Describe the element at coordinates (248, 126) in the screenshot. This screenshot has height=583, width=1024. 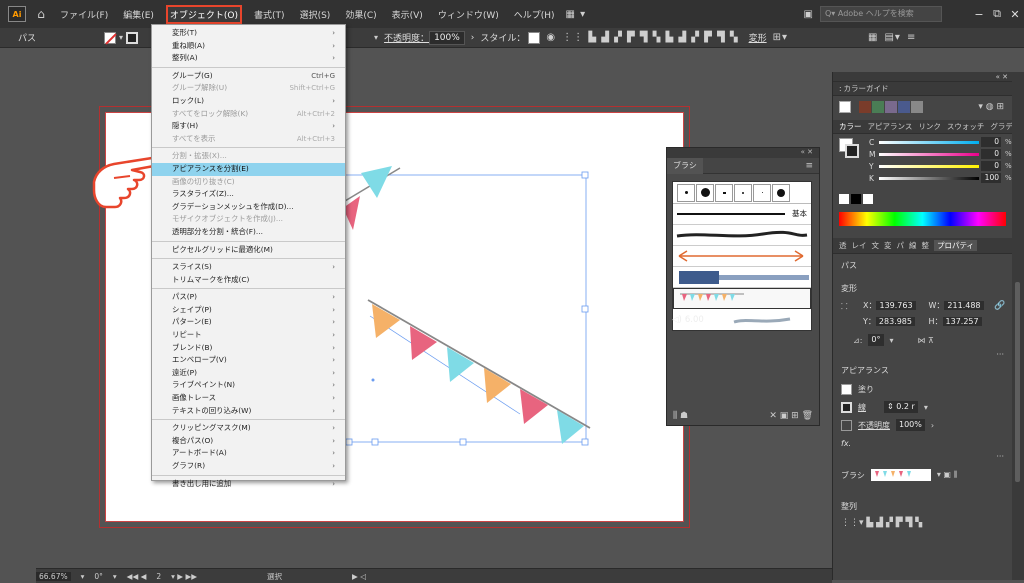
I see `object-menu-item: 隠す(H) ›` at that location.